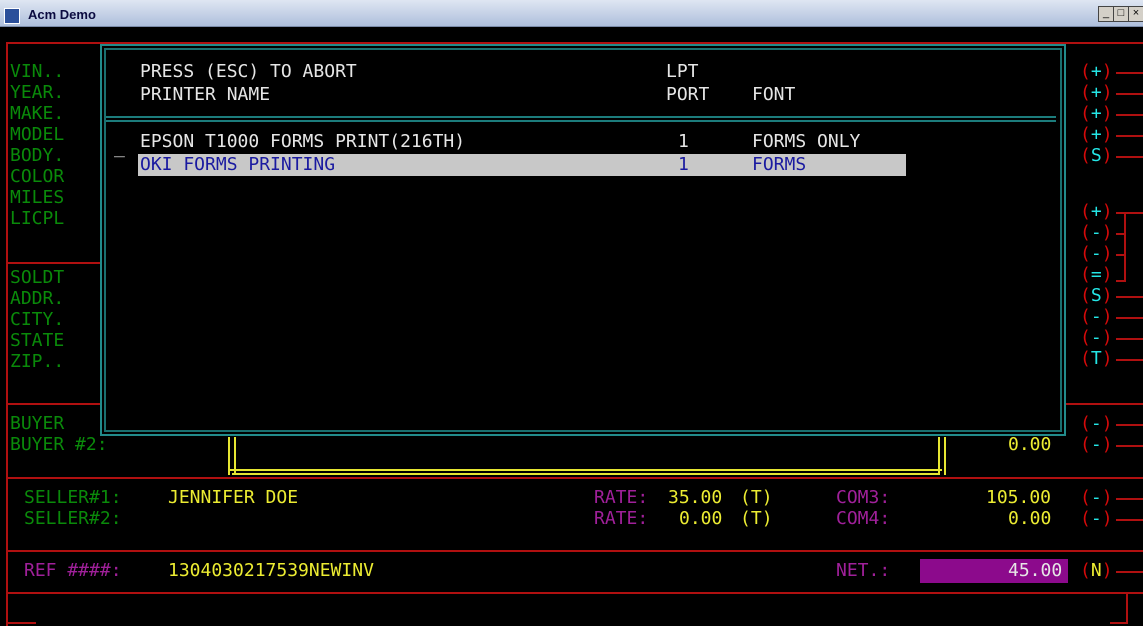  What do you see at coordinates (1135, 14) in the screenshot?
I see `close-button: ×` at bounding box center [1135, 14].